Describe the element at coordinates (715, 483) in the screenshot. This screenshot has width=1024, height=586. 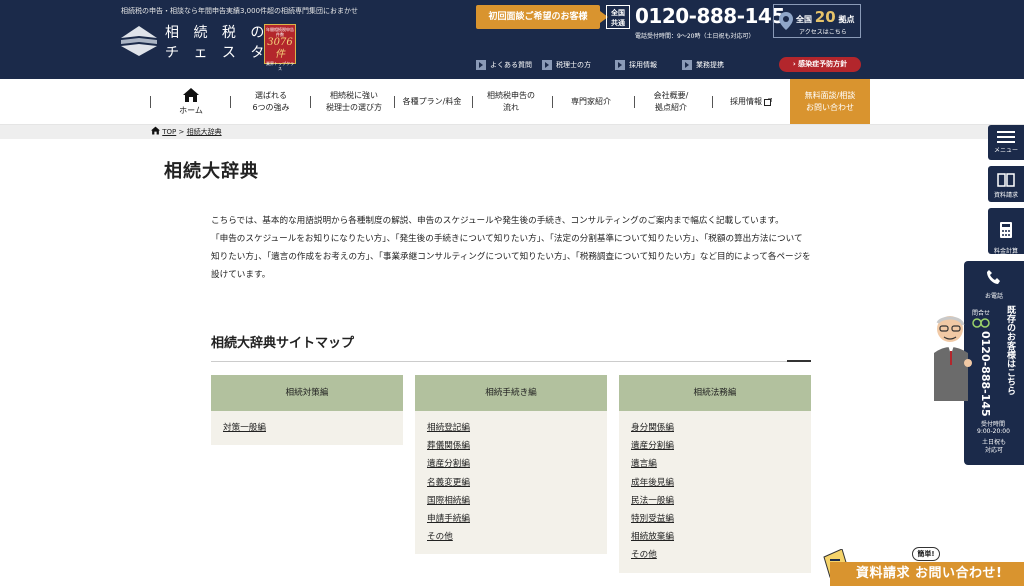
I see `sitemap-link: 成年後見編` at that location.